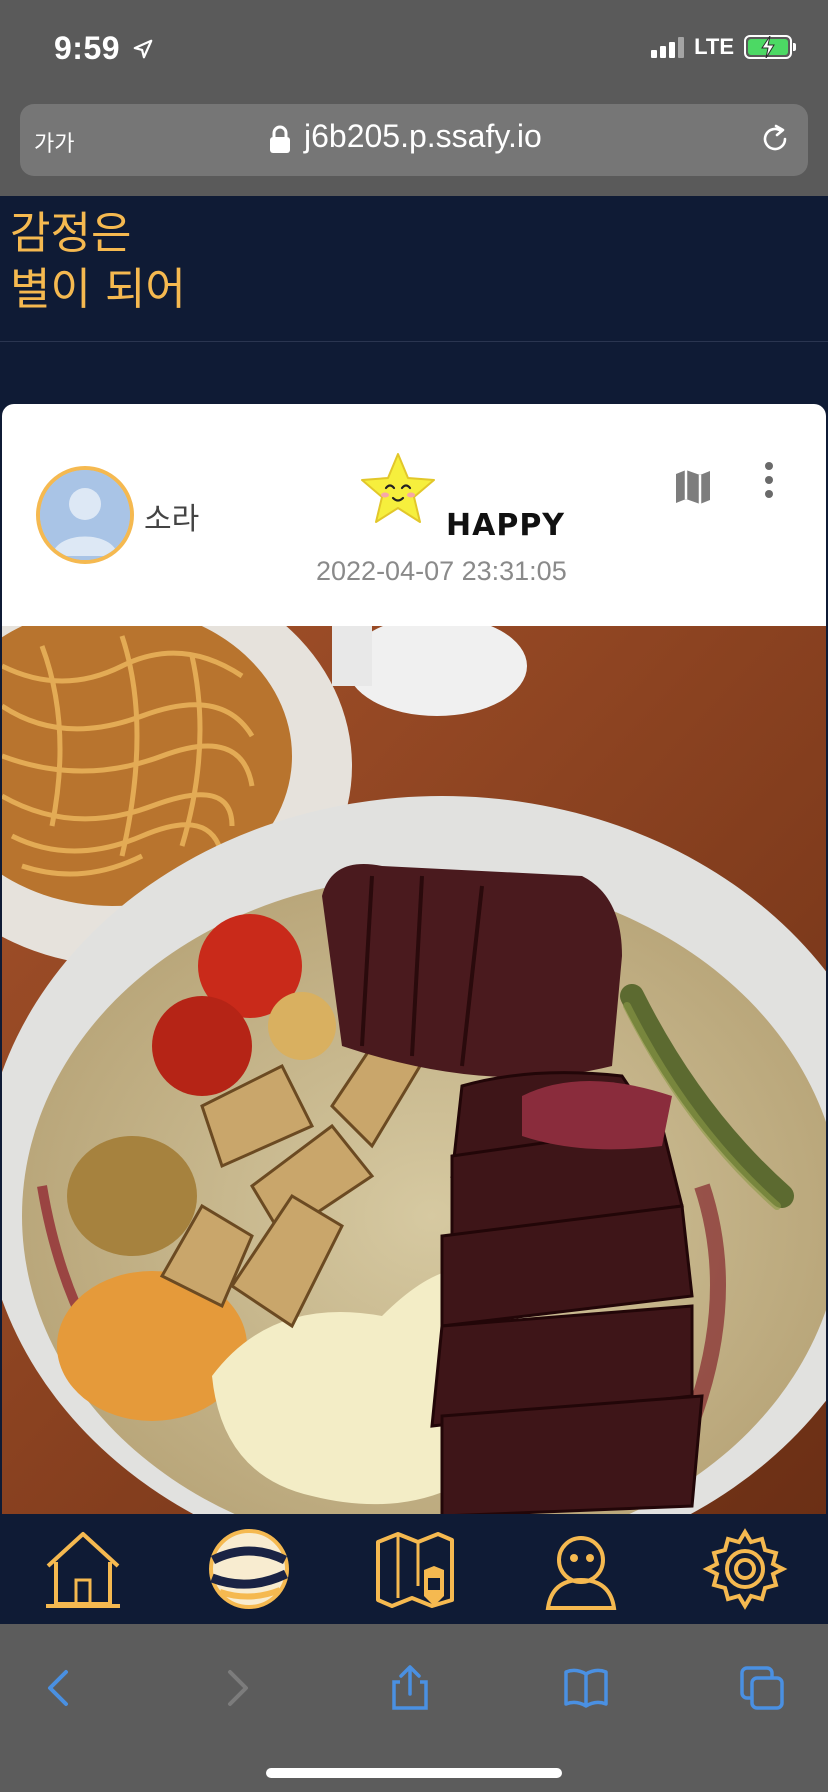  I want to click on lock-icon, so click(280, 139).